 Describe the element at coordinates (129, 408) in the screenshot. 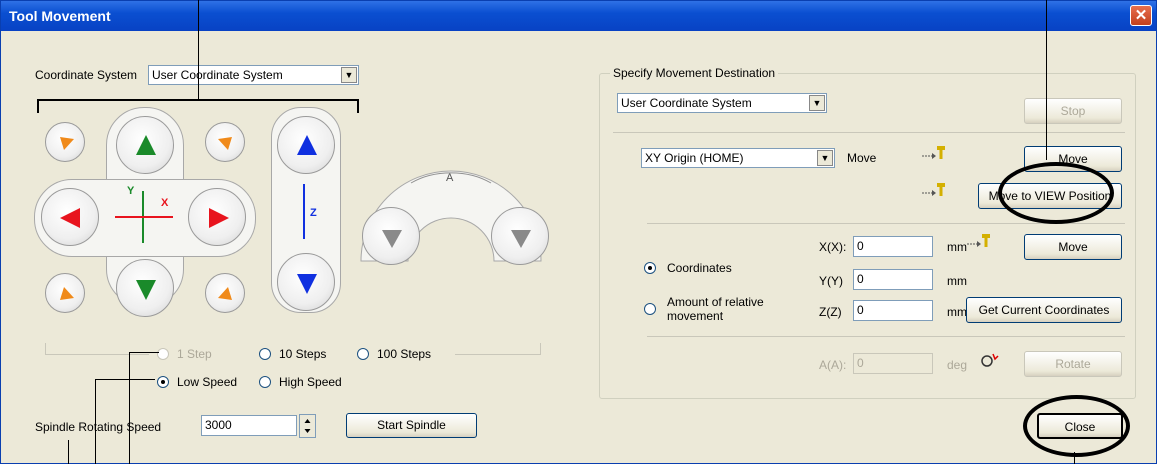

I see `callout-line-step` at that location.